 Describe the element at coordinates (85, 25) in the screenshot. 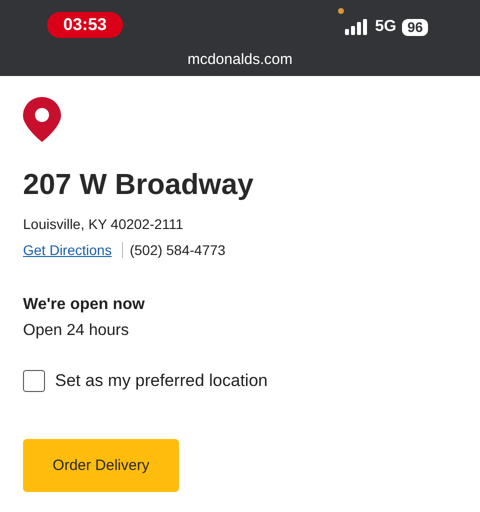

I see `status-time: 03:53` at that location.